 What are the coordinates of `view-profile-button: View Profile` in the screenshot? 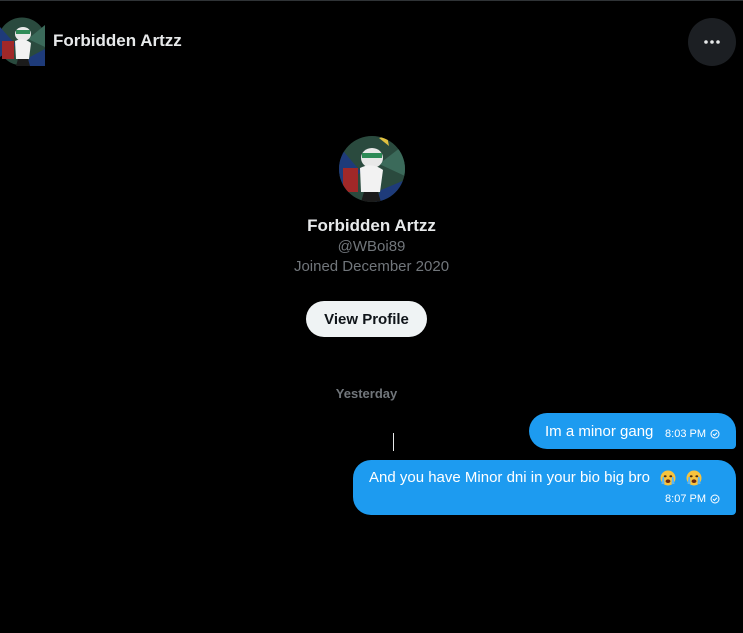 It's located at (366, 319).